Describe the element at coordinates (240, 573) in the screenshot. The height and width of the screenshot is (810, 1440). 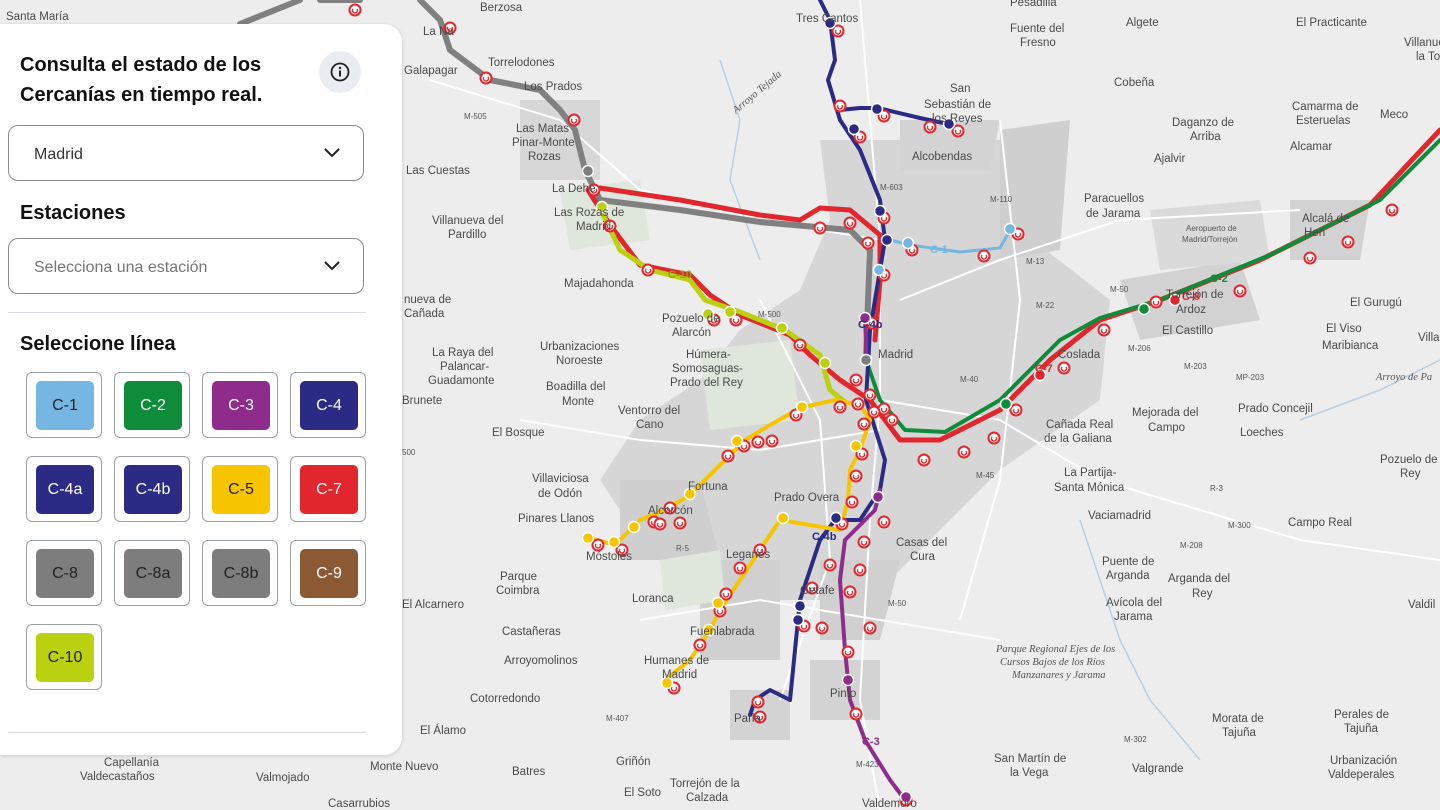
I see `line-chip-c-8b: C-8b` at that location.